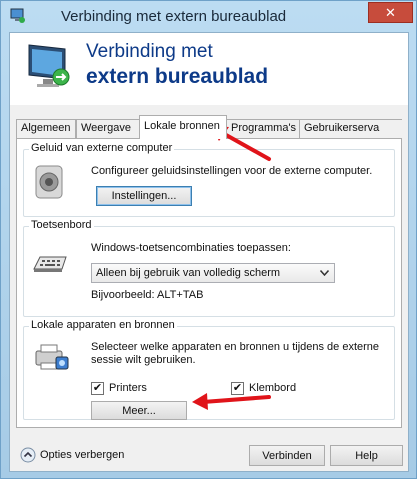 Image resolution: width=417 pixels, height=479 pixels. What do you see at coordinates (191, 248) in the screenshot?
I see `keyboard-prompt: Windows-toetsencombinaties toepassen:` at bounding box center [191, 248].